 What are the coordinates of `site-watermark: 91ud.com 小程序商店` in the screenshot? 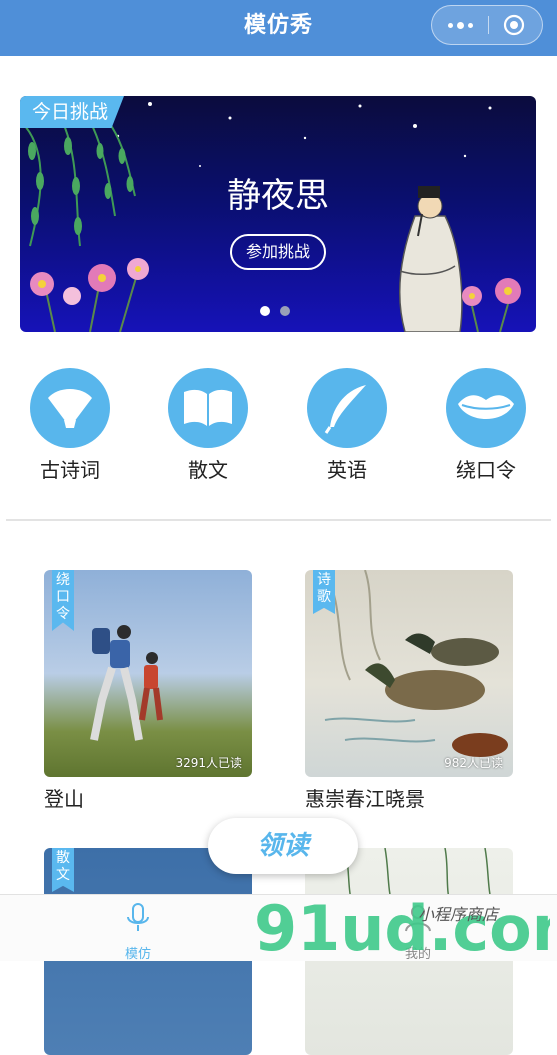 It's located at (402, 926).